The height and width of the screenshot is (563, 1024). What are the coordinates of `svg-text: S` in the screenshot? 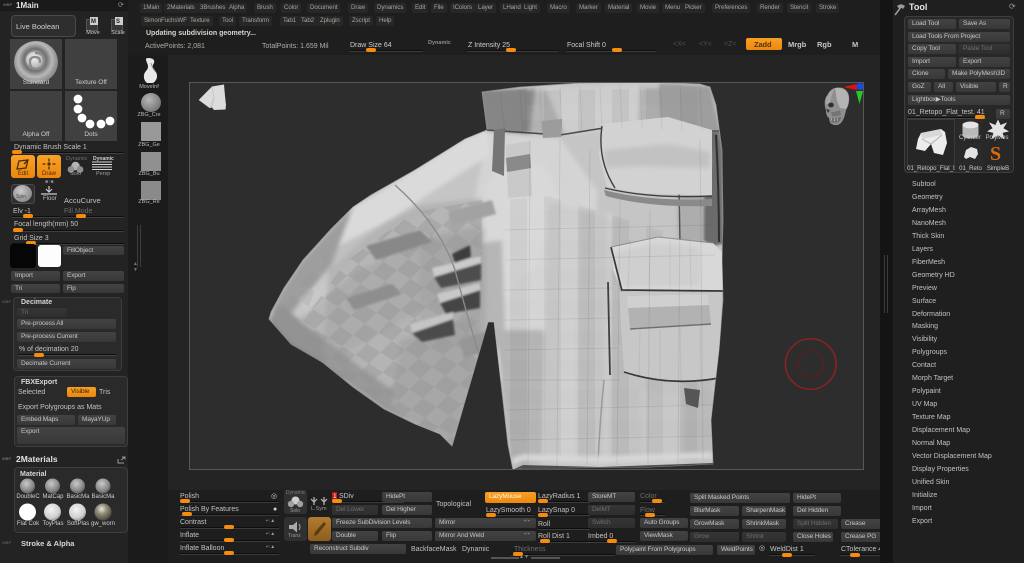 It's located at (995, 153).